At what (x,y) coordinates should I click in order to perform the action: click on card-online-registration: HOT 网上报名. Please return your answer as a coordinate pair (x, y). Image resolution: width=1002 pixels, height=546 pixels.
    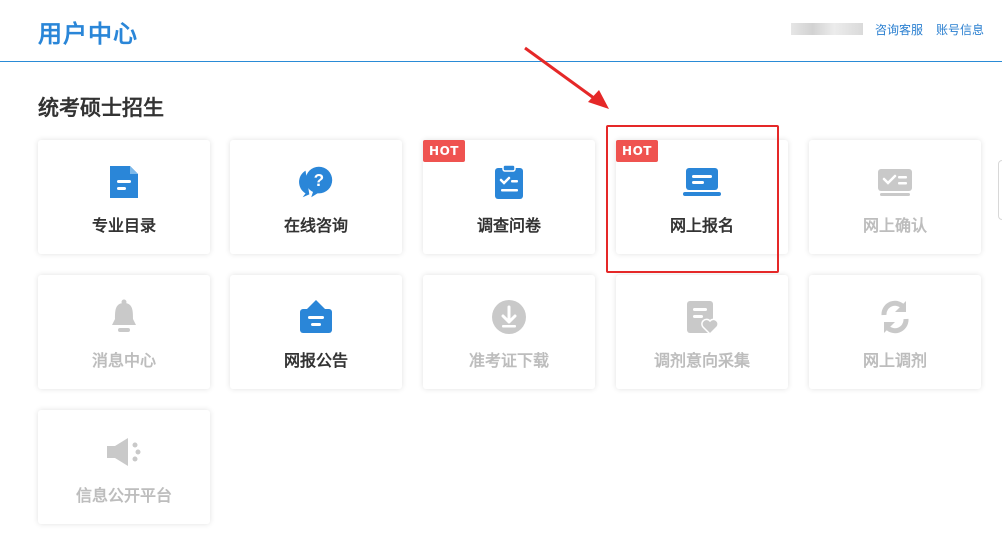
    Looking at the image, I should click on (702, 197).